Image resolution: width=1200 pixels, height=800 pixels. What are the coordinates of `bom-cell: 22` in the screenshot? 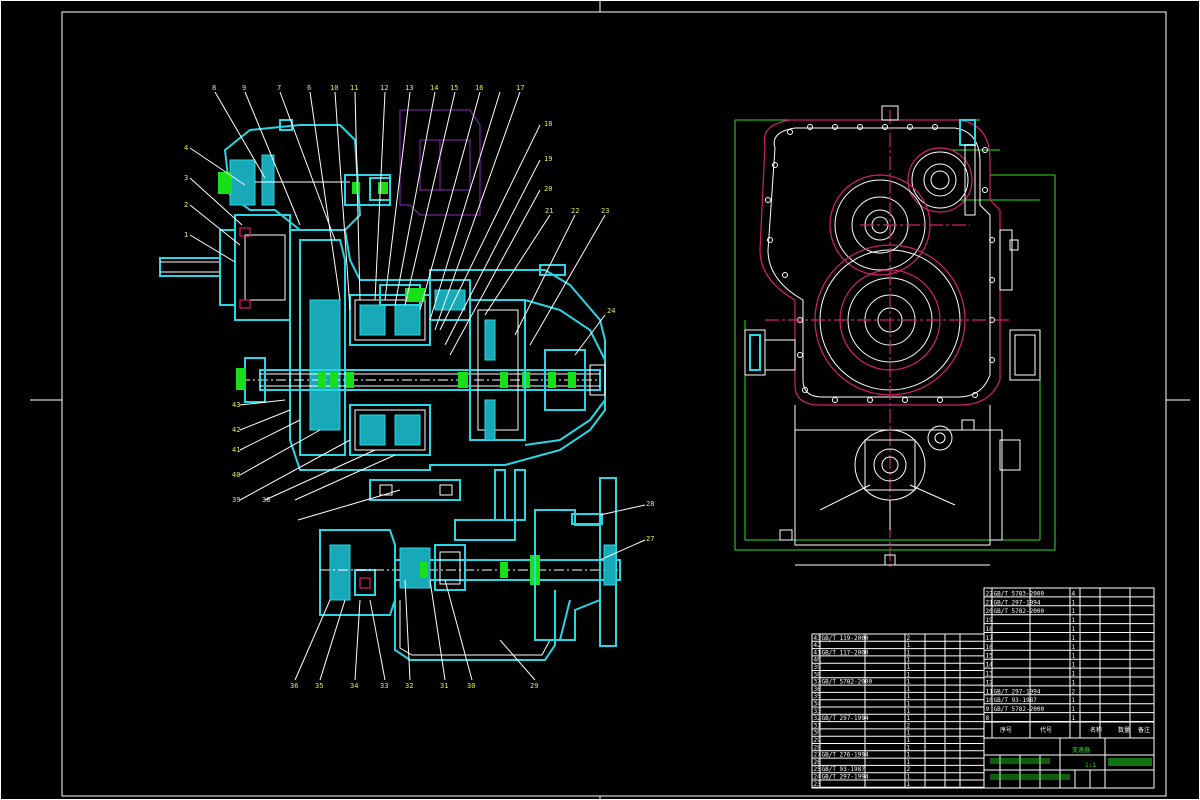 It's located at (990, 593).